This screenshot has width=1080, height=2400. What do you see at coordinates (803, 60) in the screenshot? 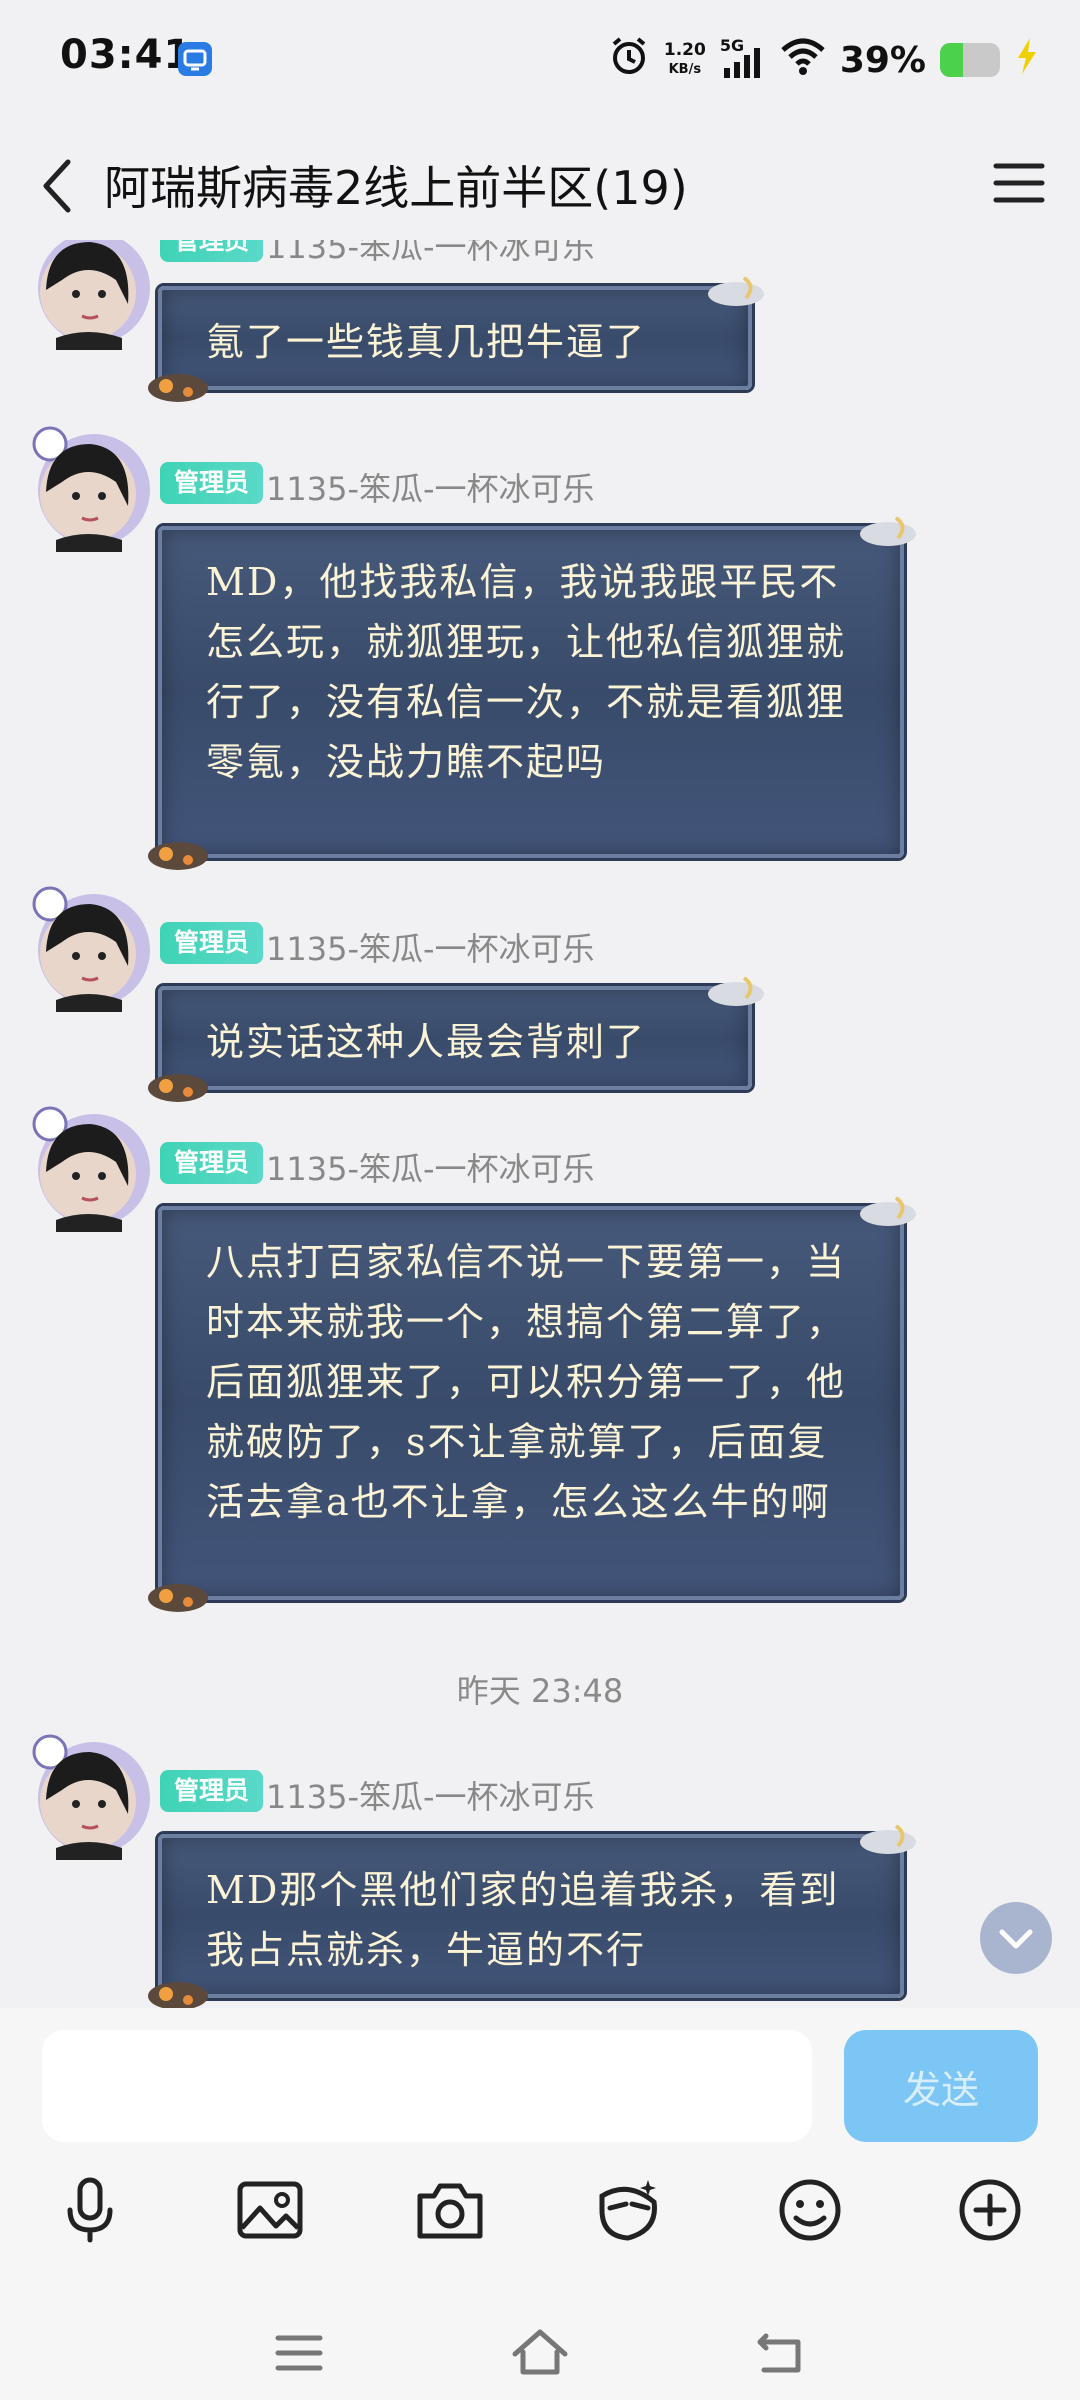
I see `wifi-icon` at bounding box center [803, 60].